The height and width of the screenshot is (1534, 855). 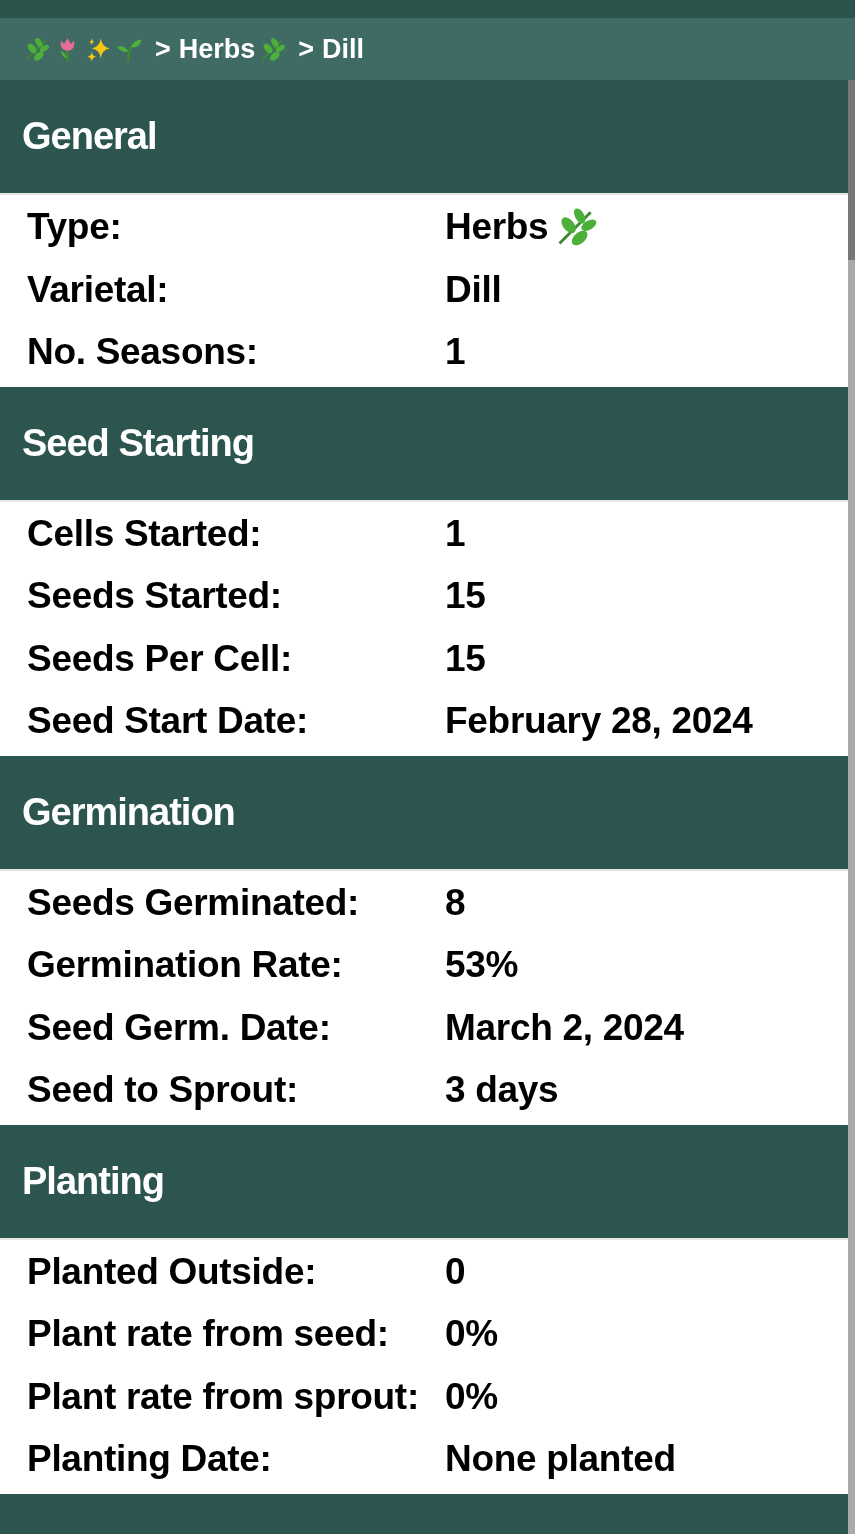 What do you see at coordinates (424, 444) in the screenshot?
I see `section-header: Seed Starting` at bounding box center [424, 444].